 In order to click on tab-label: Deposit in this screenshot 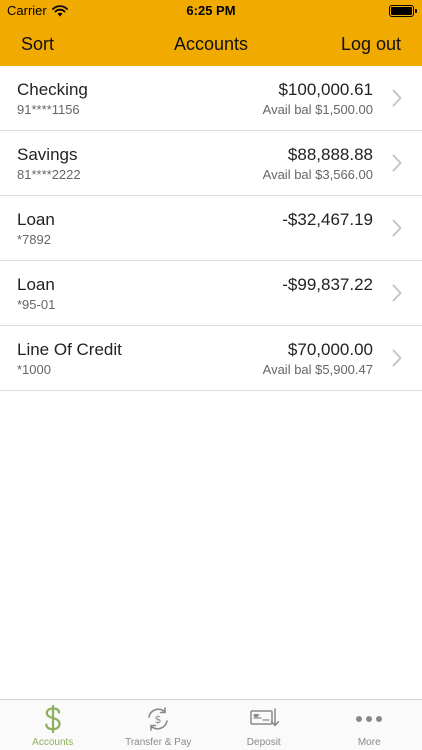, I will do `click(263, 742)`.